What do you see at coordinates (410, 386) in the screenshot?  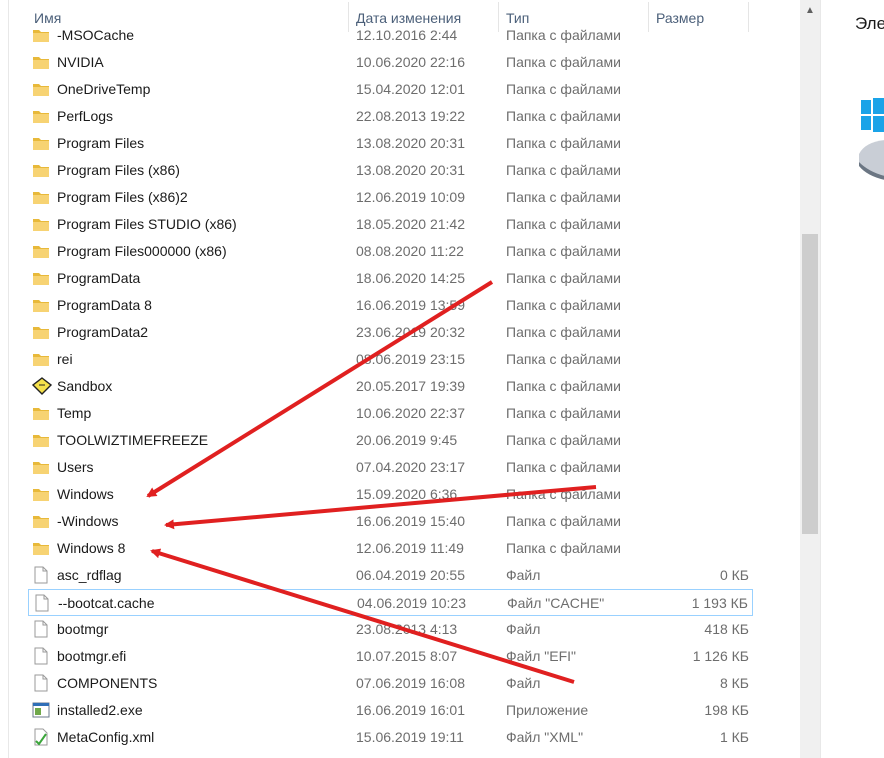 I see `file-date: 20.05.2017 19:39` at bounding box center [410, 386].